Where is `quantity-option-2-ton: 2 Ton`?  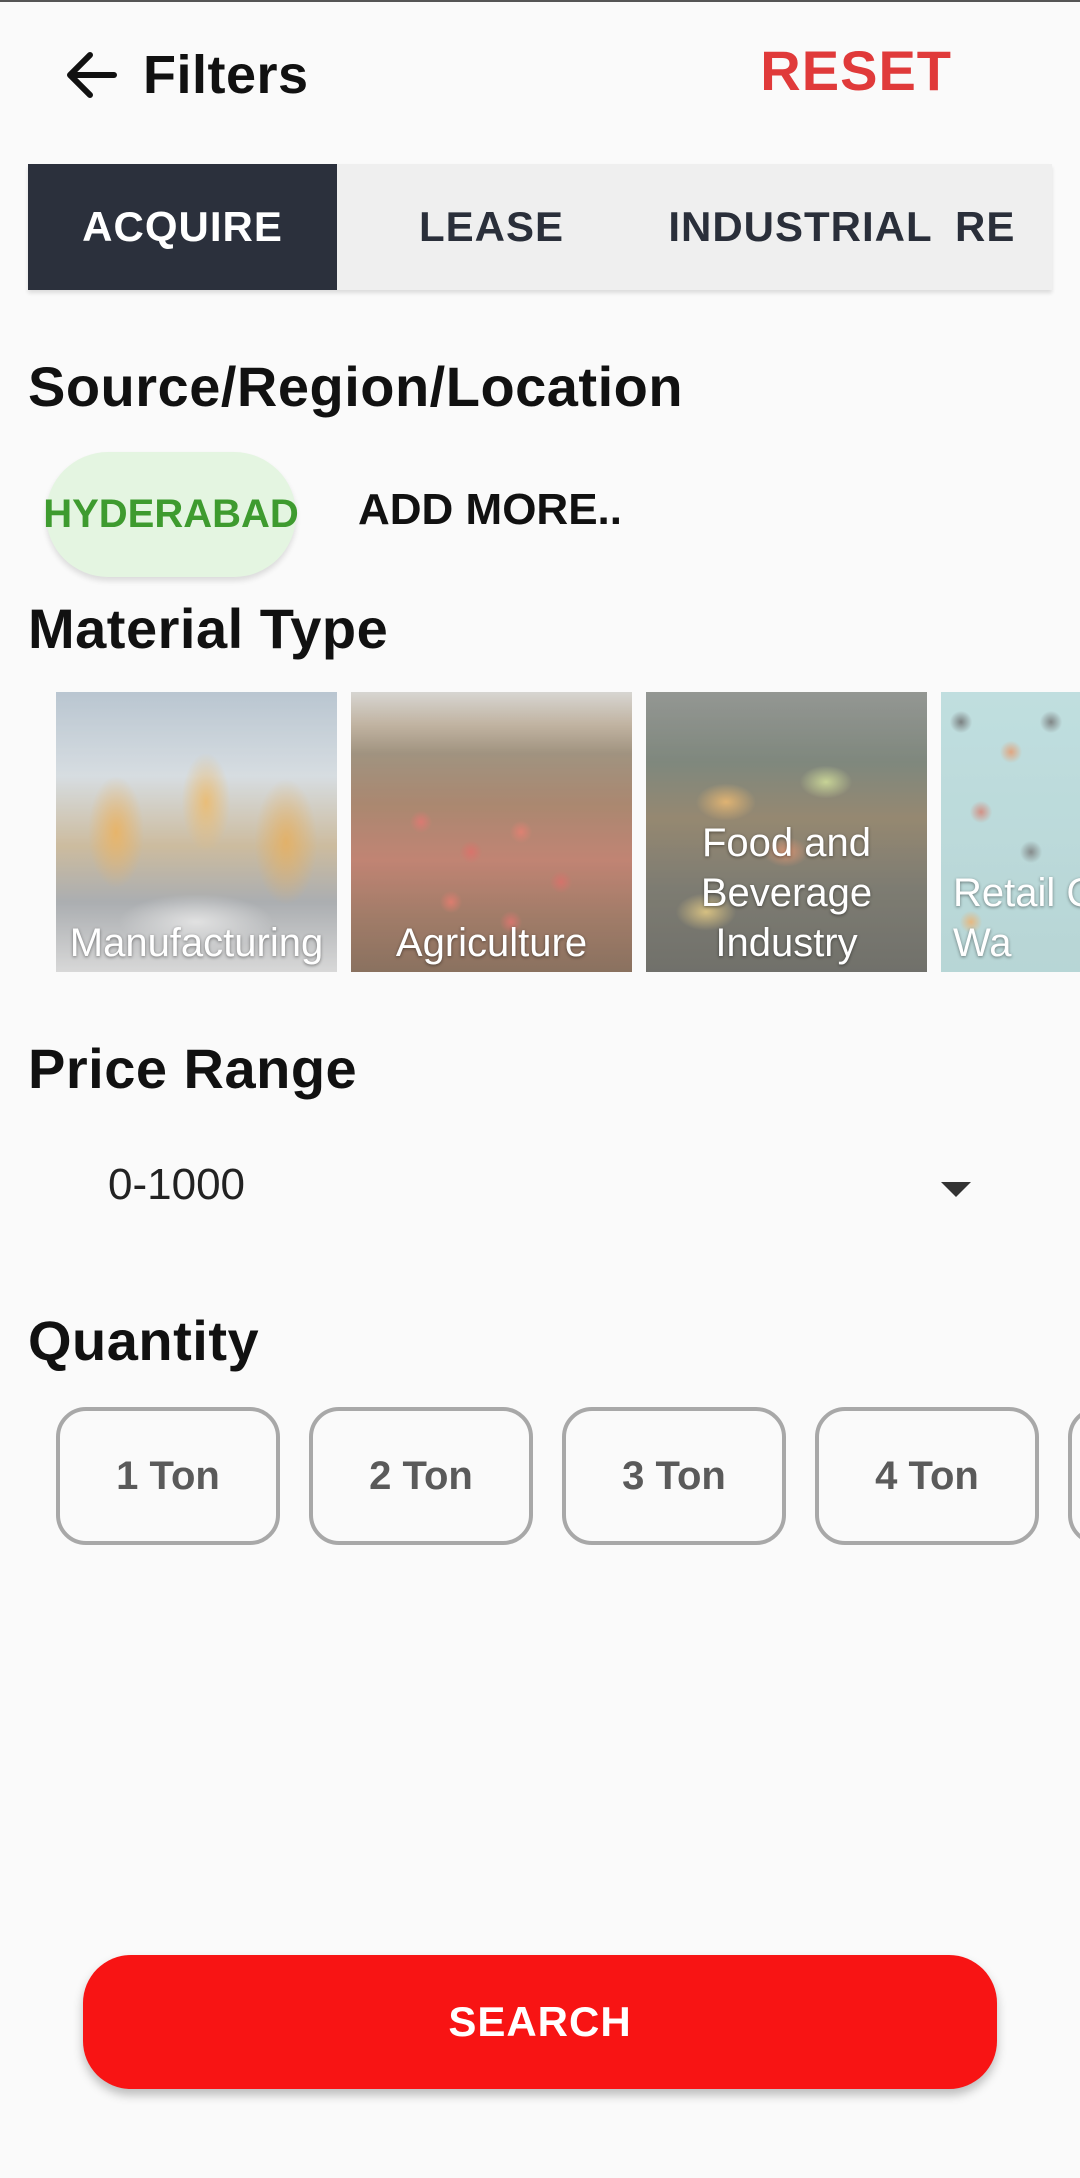
quantity-option-2-ton: 2 Ton is located at coordinates (421, 1476).